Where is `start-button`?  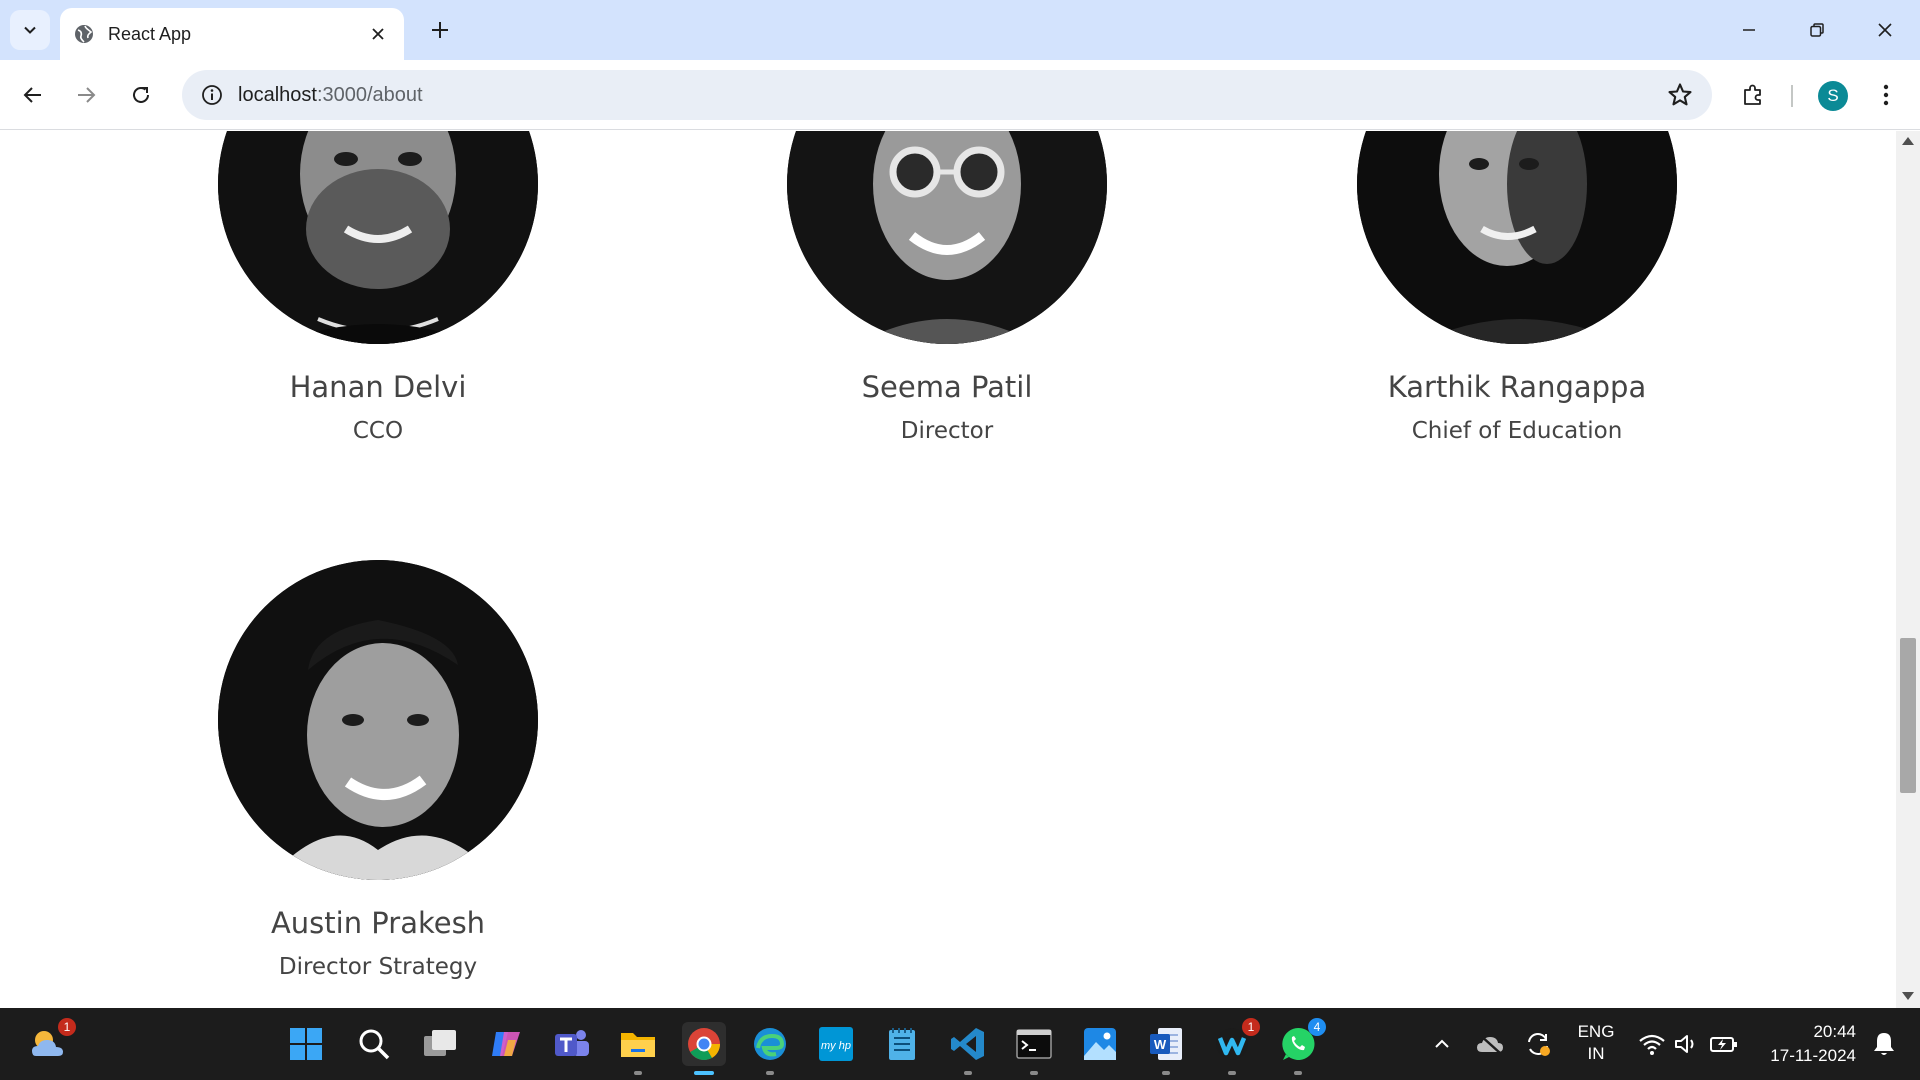
start-button is located at coordinates (306, 1044).